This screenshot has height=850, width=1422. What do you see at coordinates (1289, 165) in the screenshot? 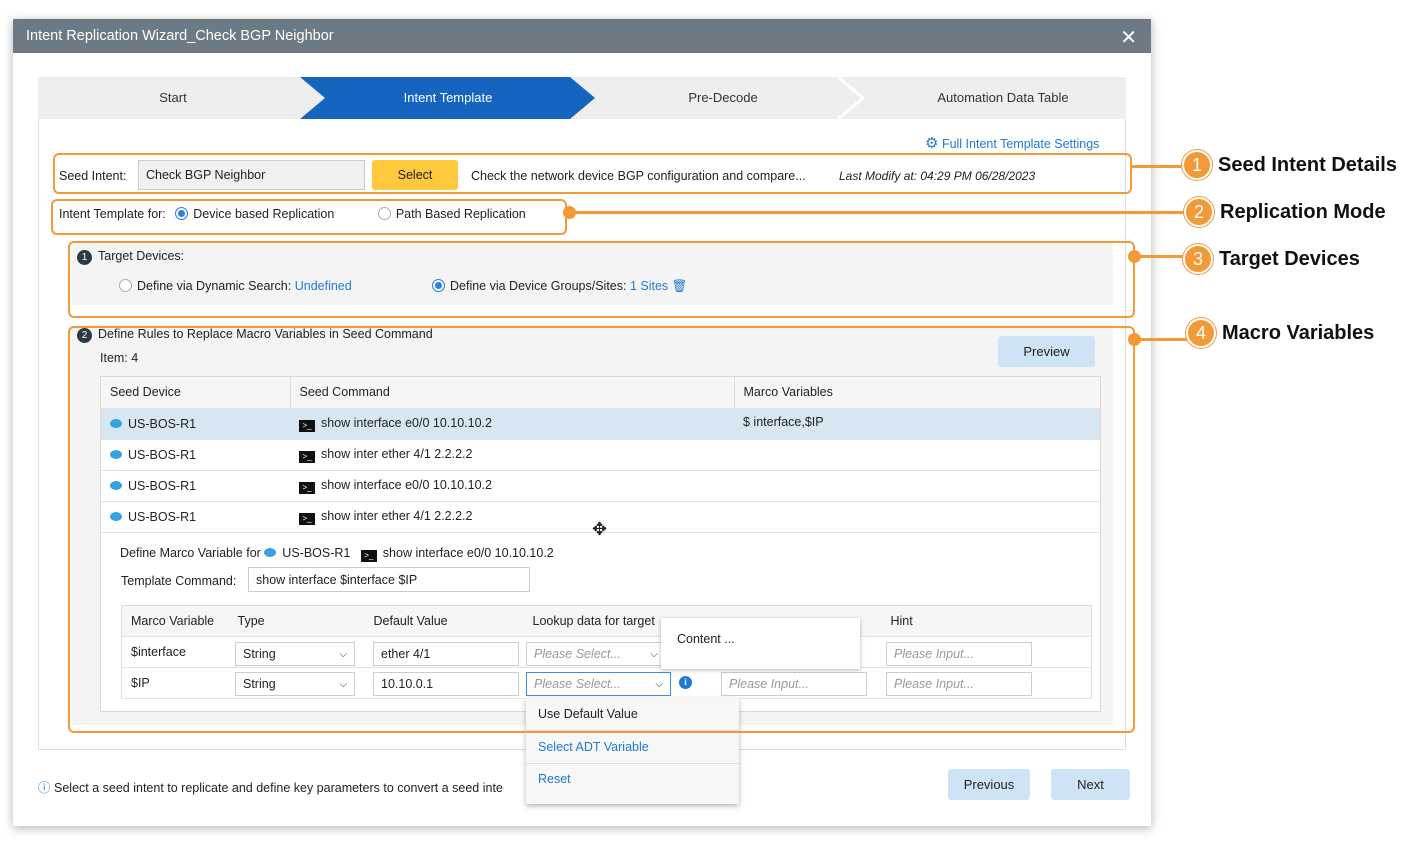
I see `annotation-1: 1 Seed Intent Details` at bounding box center [1289, 165].